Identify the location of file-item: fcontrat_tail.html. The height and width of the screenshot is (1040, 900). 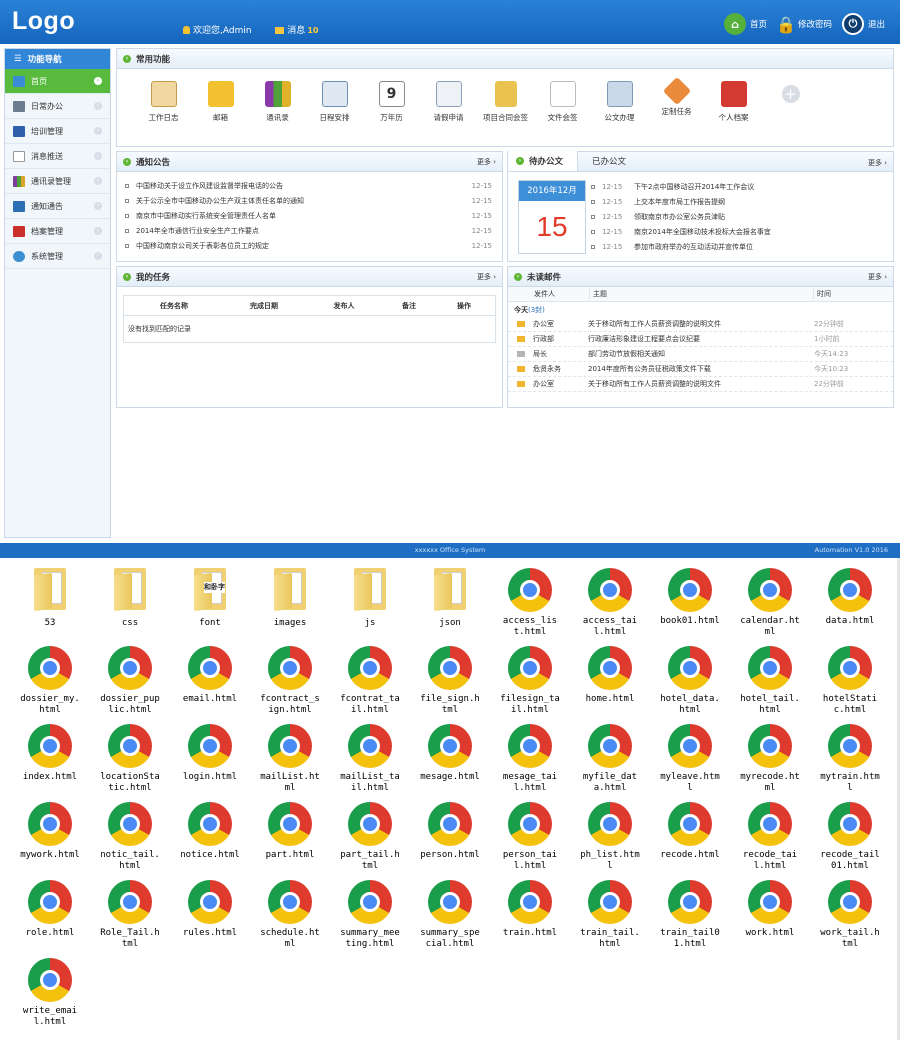
(370, 677).